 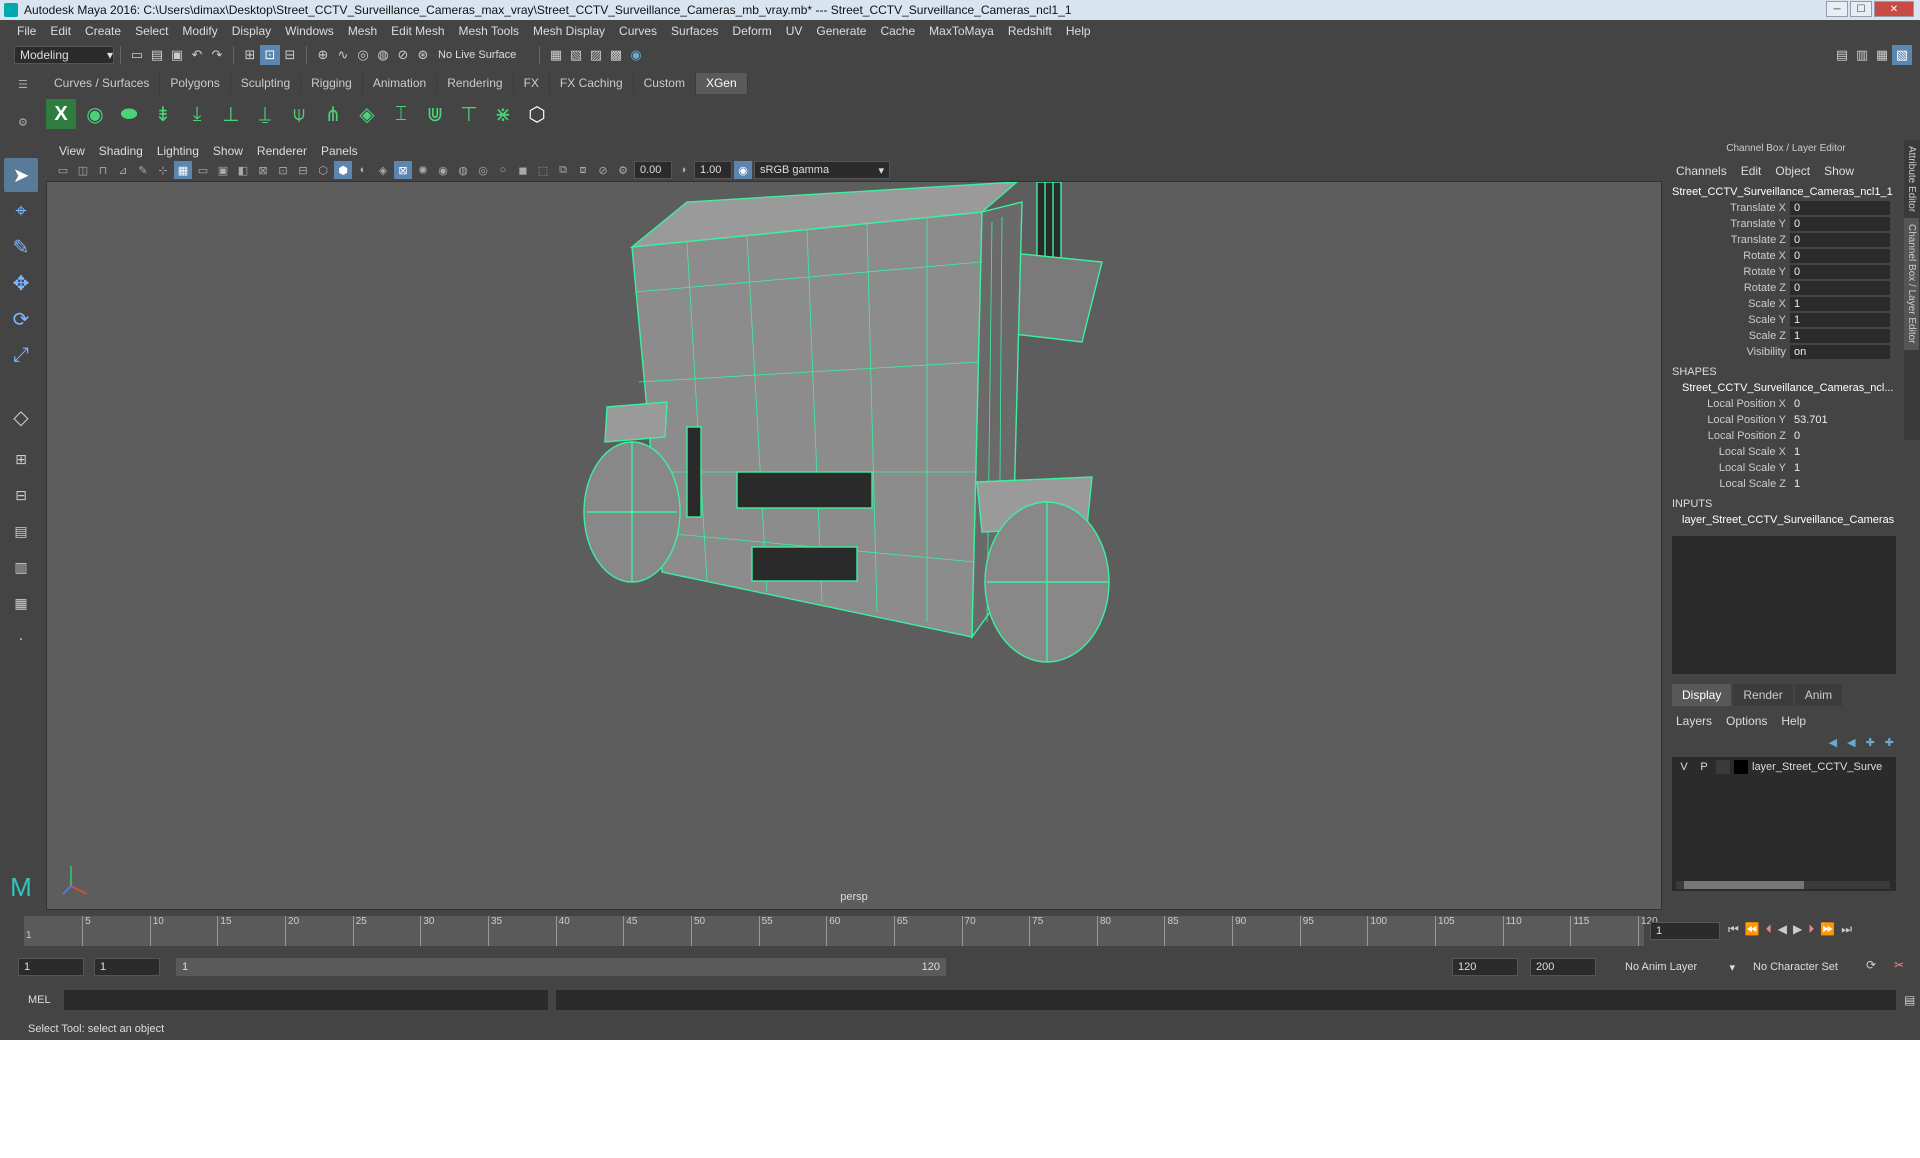 What do you see at coordinates (1786, 336) in the screenshot?
I see `attr-row: Scale Z 1` at bounding box center [1786, 336].